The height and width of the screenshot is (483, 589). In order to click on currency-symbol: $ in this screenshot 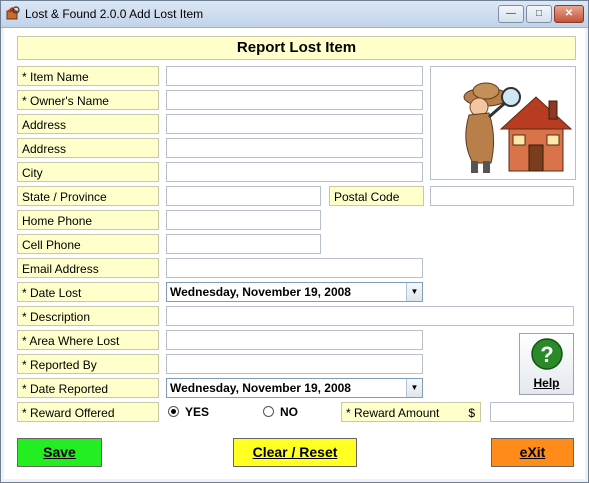, I will do `click(471, 413)`.